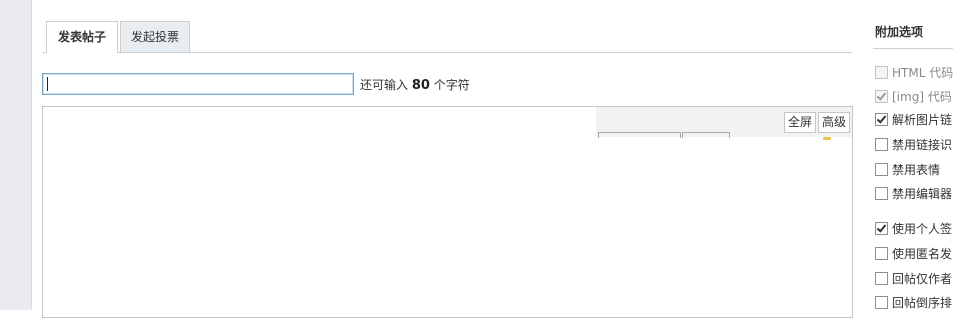 This screenshot has height=318, width=953. What do you see at coordinates (922, 254) in the screenshot?
I see `option-label: 使用匿名发` at bounding box center [922, 254].